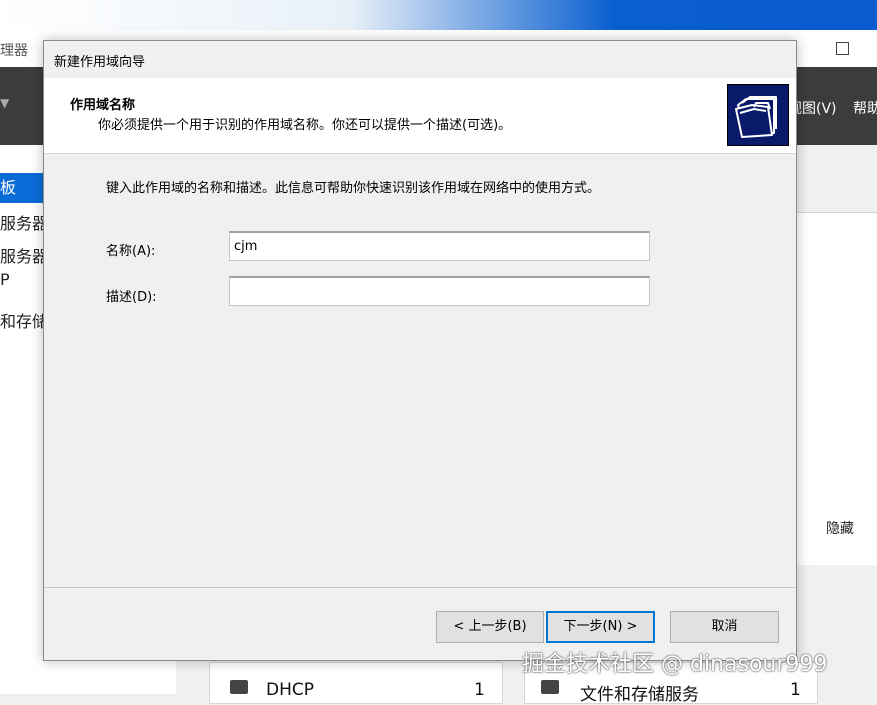 The image size is (877, 705). I want to click on sidebar-item-local-server: 服务器, so click(22, 222).